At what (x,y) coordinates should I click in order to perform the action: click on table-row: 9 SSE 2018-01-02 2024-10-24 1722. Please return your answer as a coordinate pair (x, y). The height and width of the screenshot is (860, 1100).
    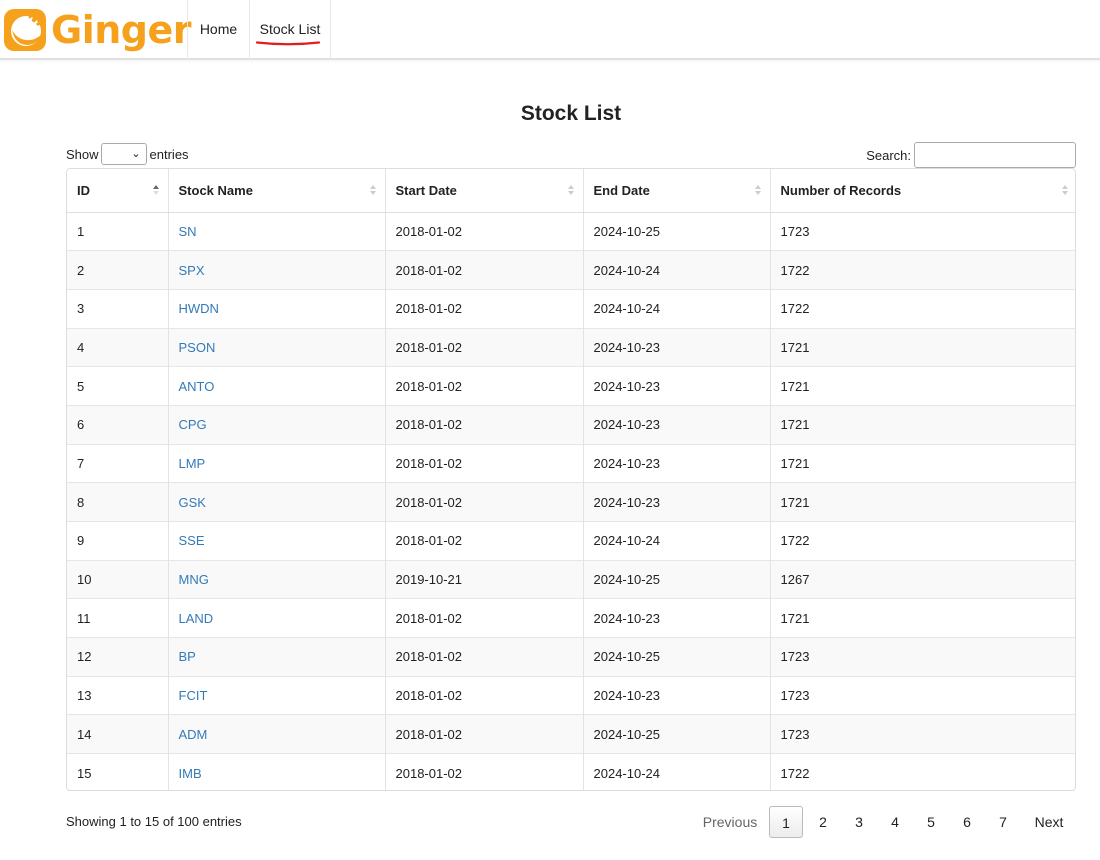
    Looking at the image, I should click on (571, 541).